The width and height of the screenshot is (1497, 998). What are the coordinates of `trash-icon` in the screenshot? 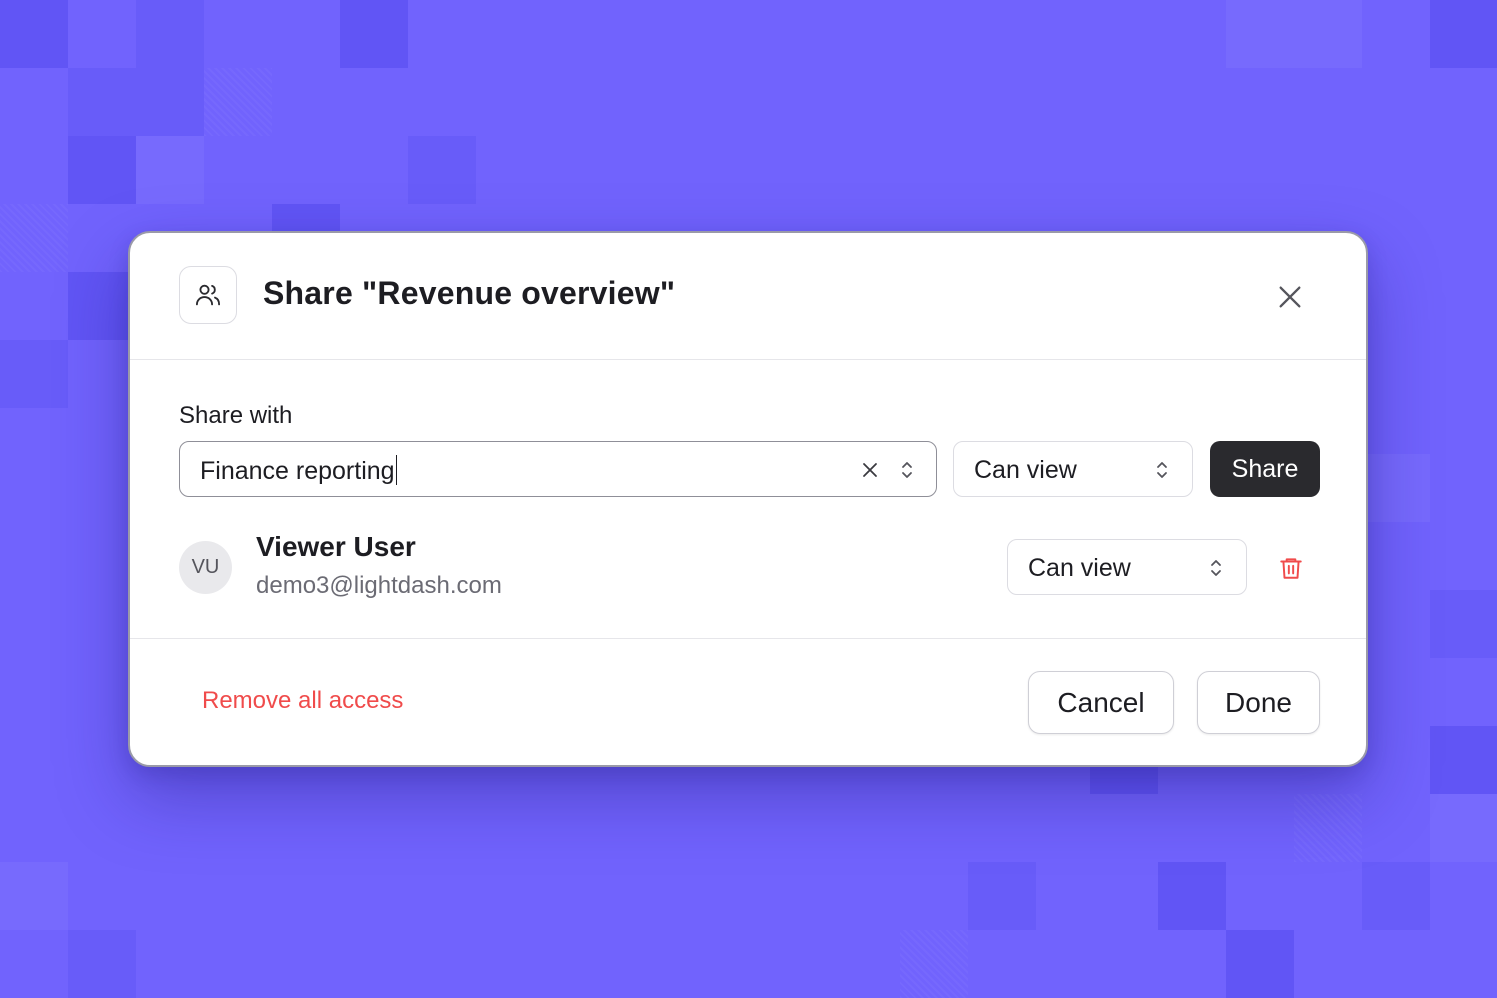 It's located at (1291, 568).